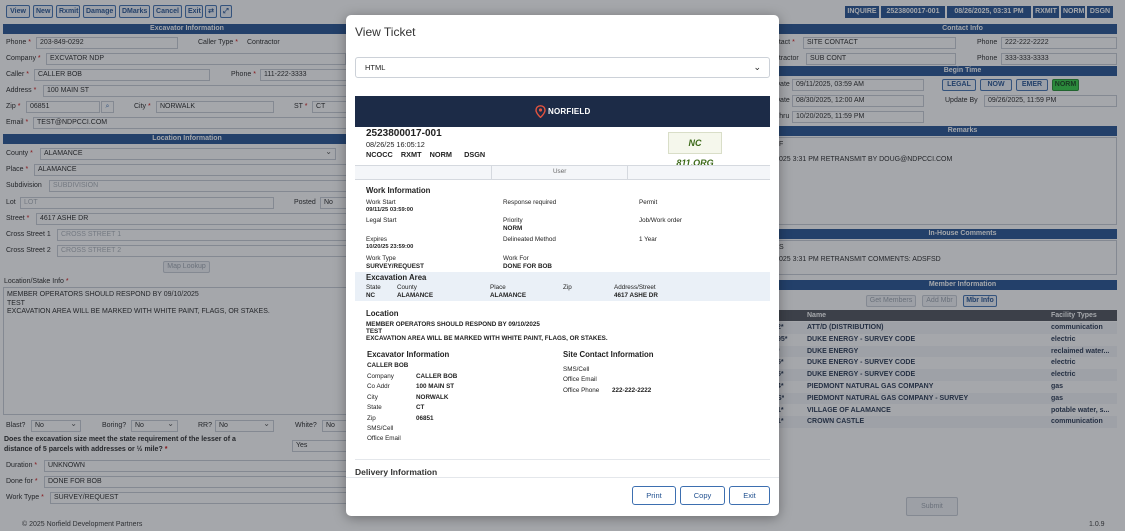 The image size is (1125, 531). Describe the element at coordinates (580, 379) in the screenshot. I see `site-email-label: Office Email` at that location.